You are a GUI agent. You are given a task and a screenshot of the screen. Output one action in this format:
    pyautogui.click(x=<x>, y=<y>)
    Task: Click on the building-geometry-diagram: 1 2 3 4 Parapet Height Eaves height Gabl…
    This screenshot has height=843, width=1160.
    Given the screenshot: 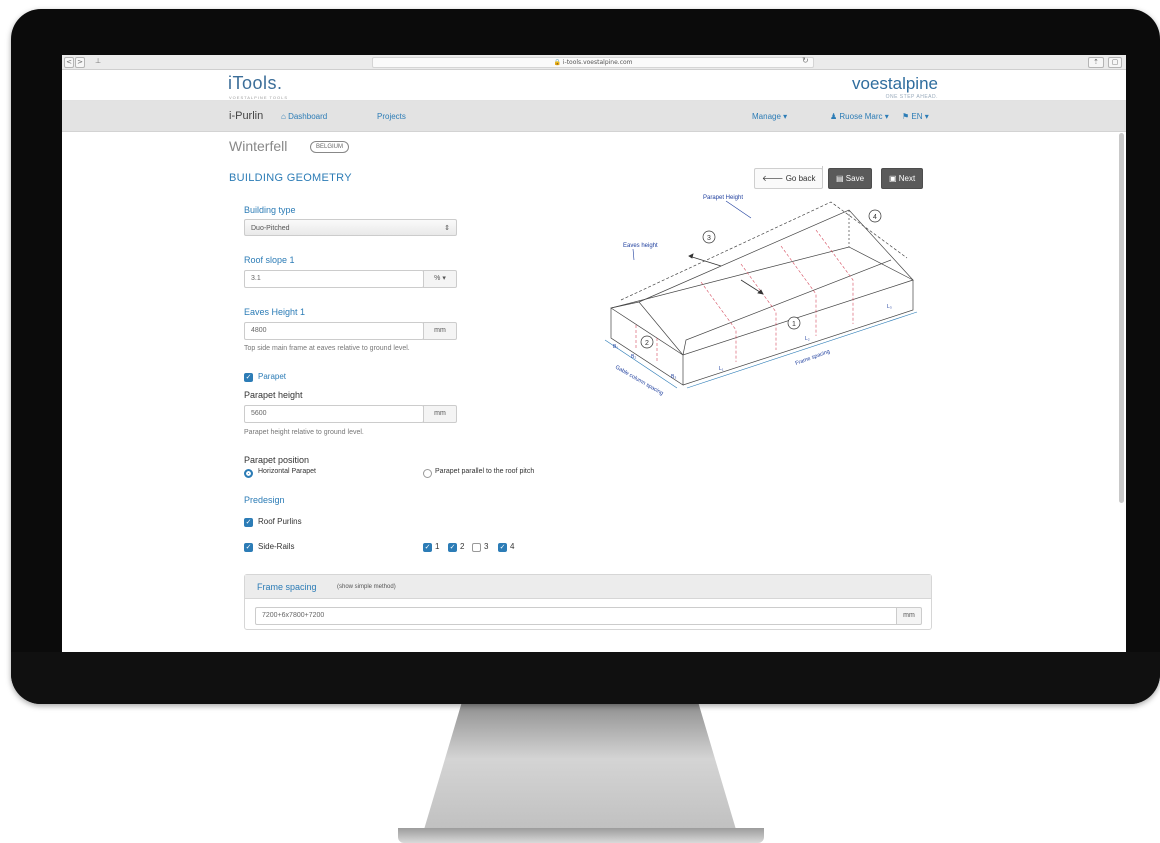 What is the action you would take?
    pyautogui.click(x=761, y=296)
    